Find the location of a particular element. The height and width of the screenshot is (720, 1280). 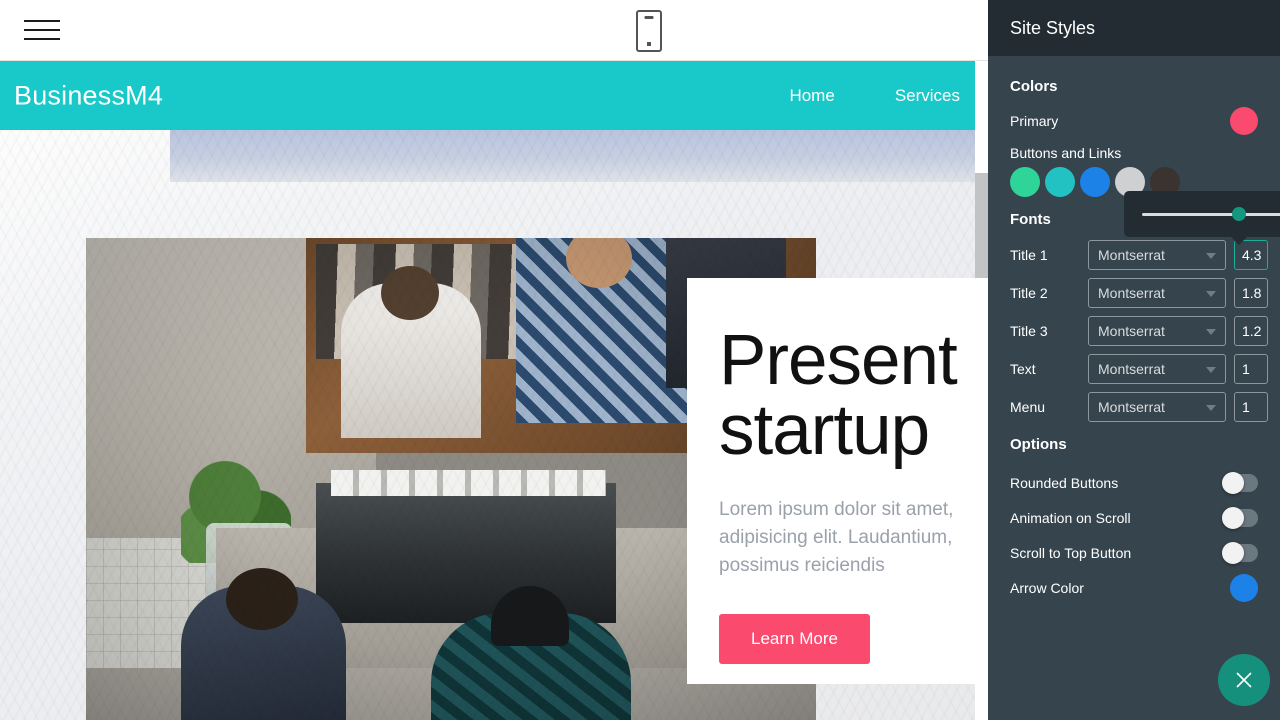

device-home-button is located at coordinates (649, 44).